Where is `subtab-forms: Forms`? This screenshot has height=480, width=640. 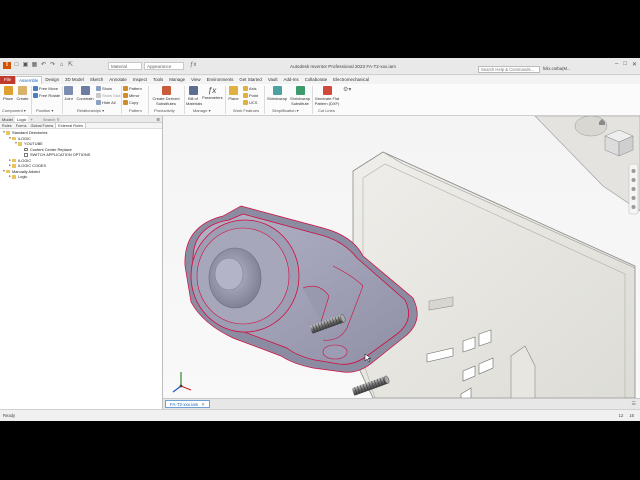 subtab-forms: Forms is located at coordinates (21, 125).